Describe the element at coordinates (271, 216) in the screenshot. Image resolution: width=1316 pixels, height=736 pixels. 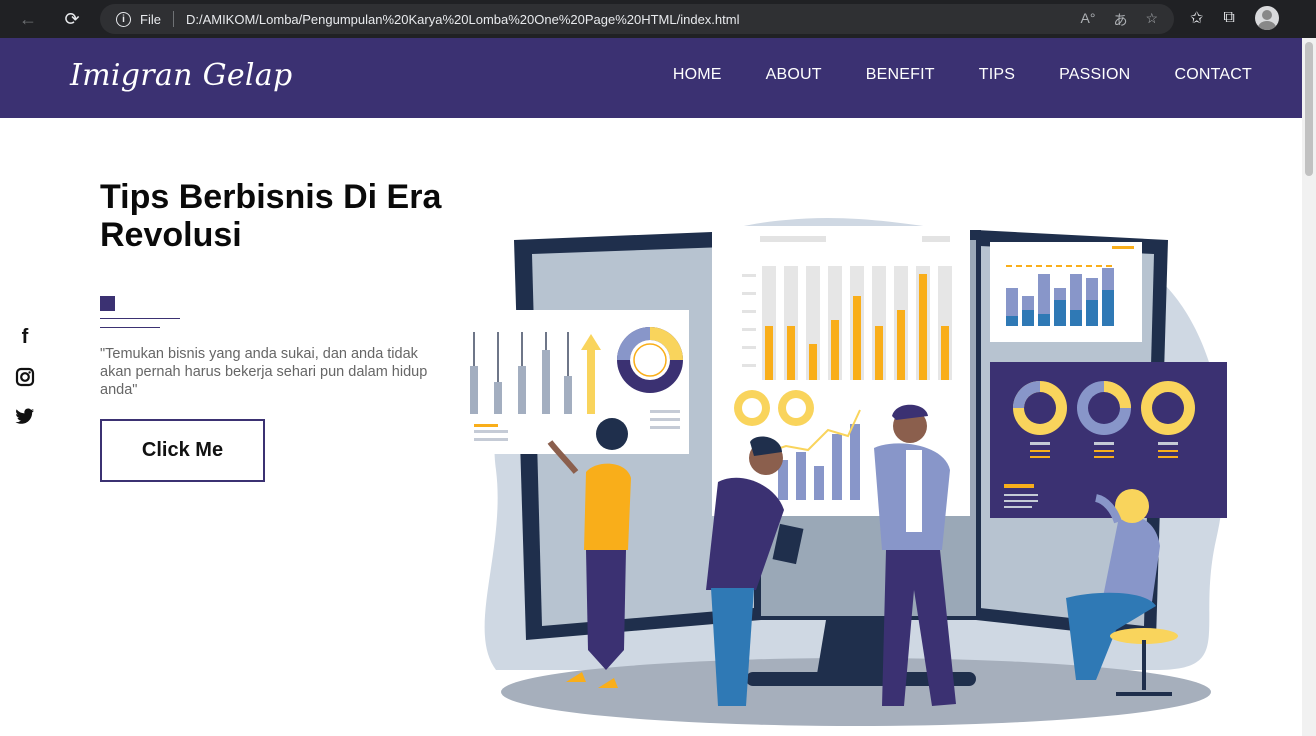
I see `hero-title: Tips Berbisnis Di Era Revolusi` at that location.